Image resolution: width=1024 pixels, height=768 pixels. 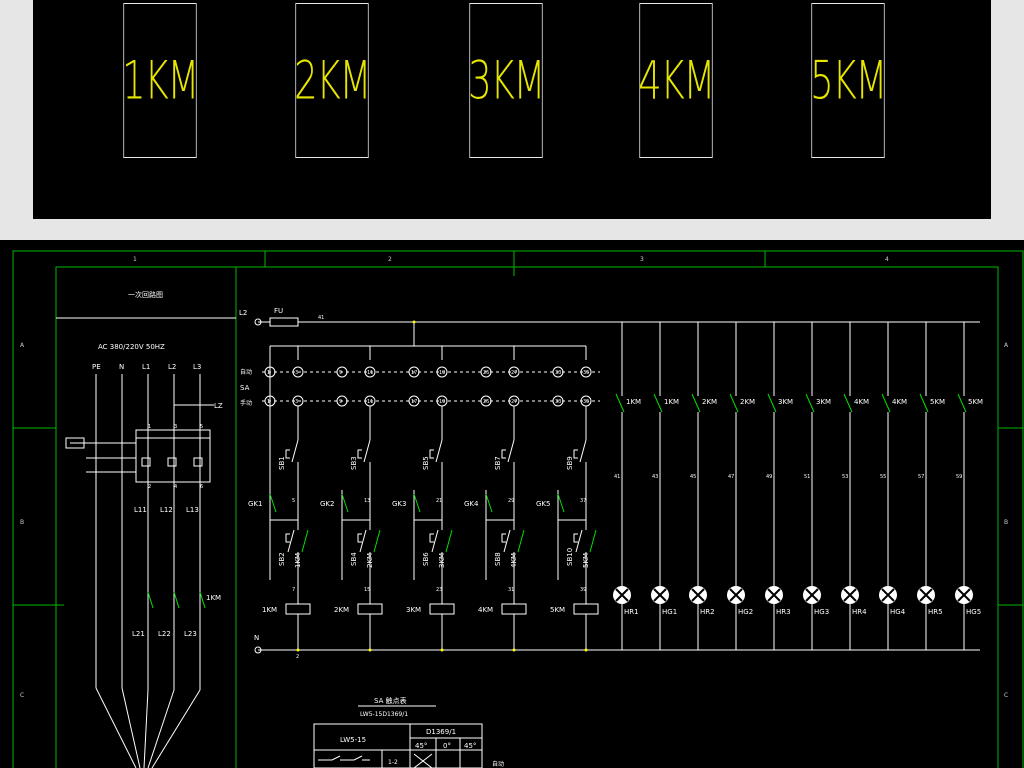 What do you see at coordinates (197, 367) in the screenshot?
I see `phase-l3: L3` at bounding box center [197, 367].